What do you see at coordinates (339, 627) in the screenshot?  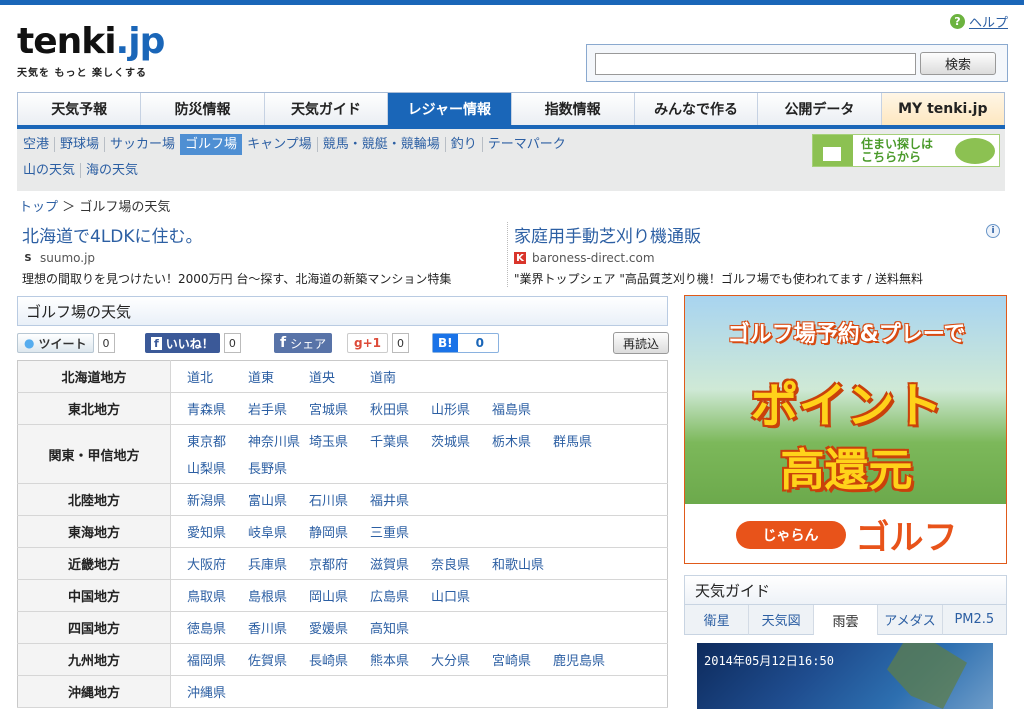 I see `prefecture-link: 愛媛県` at bounding box center [339, 627].